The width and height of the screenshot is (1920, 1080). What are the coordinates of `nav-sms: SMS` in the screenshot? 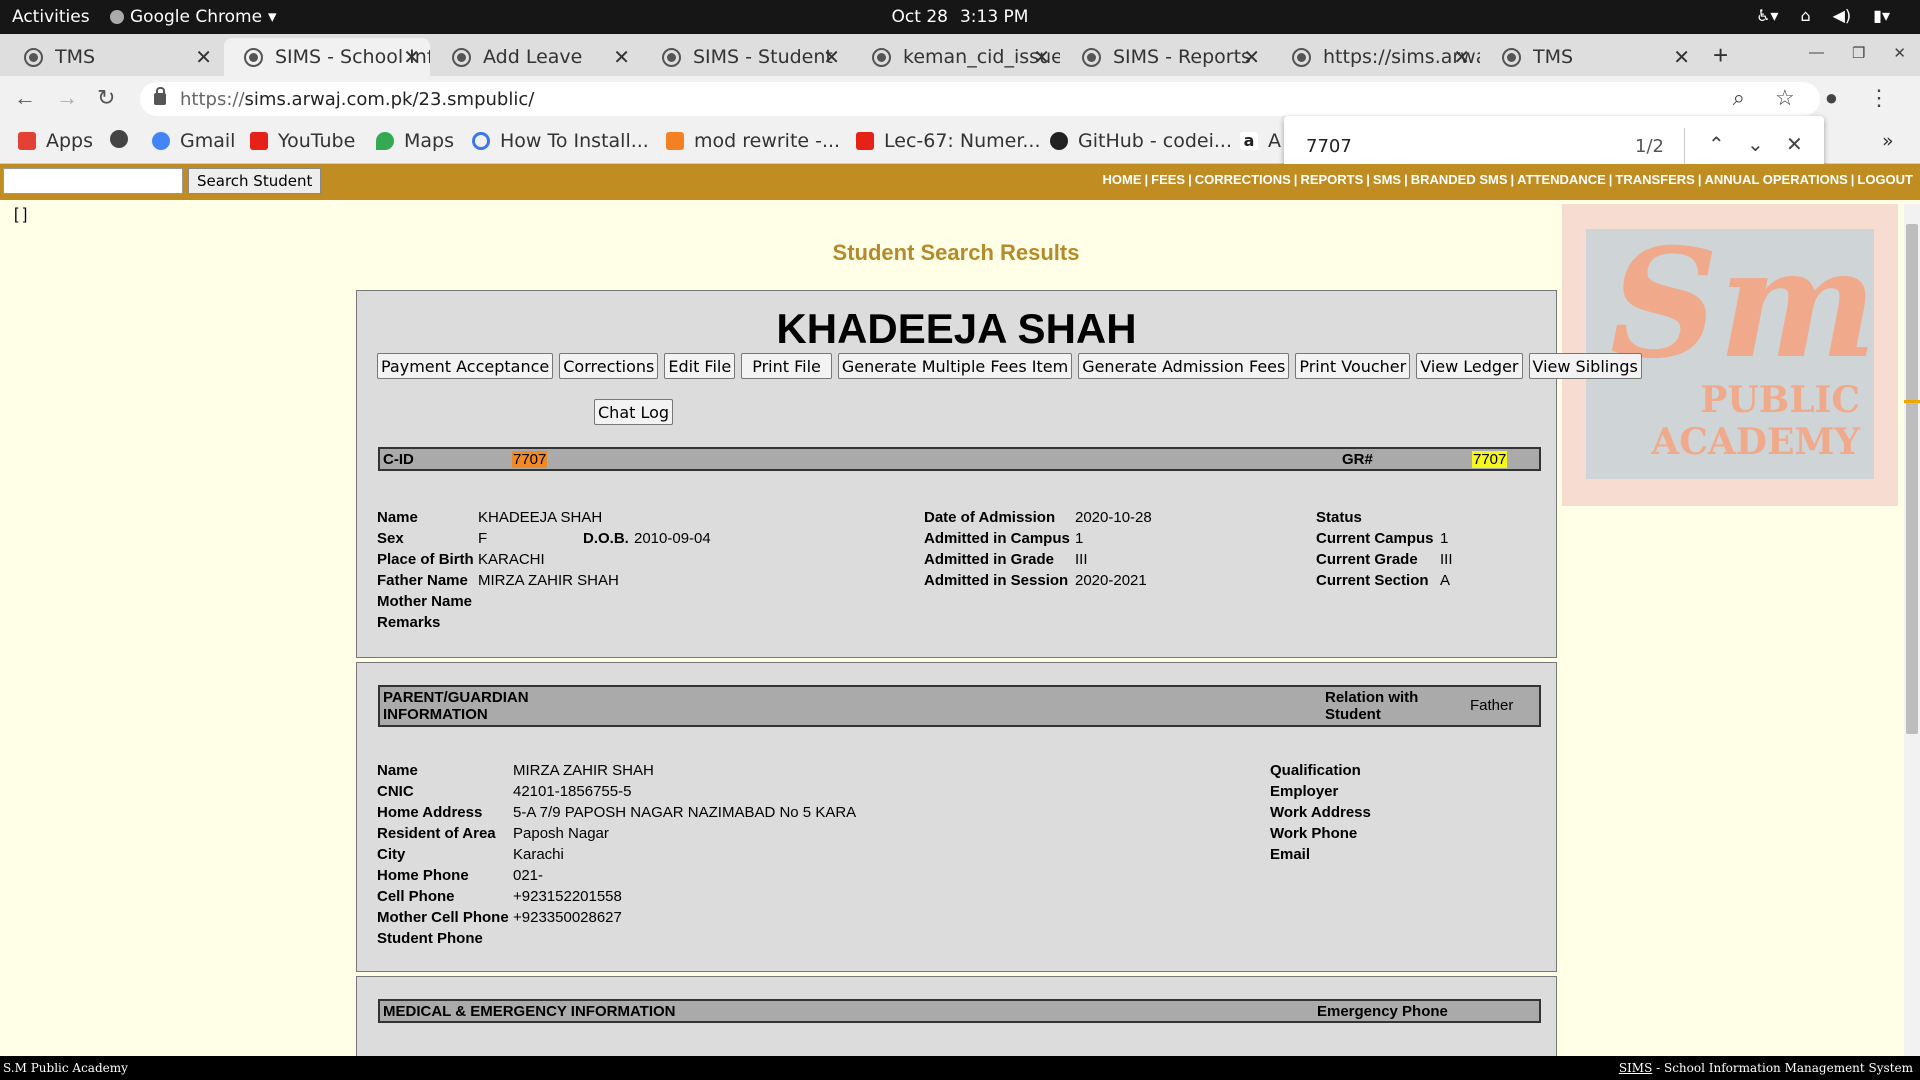 It's located at (1387, 179).